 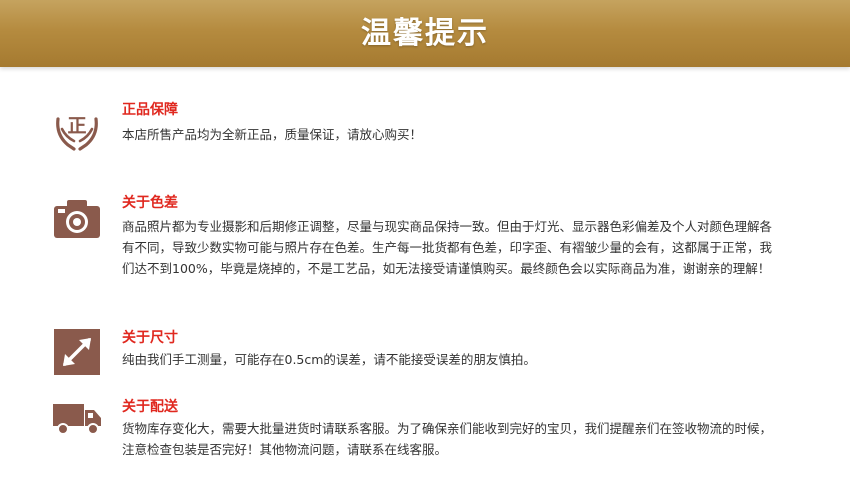 I want to click on page-title: 温馨提示, so click(x=425, y=33).